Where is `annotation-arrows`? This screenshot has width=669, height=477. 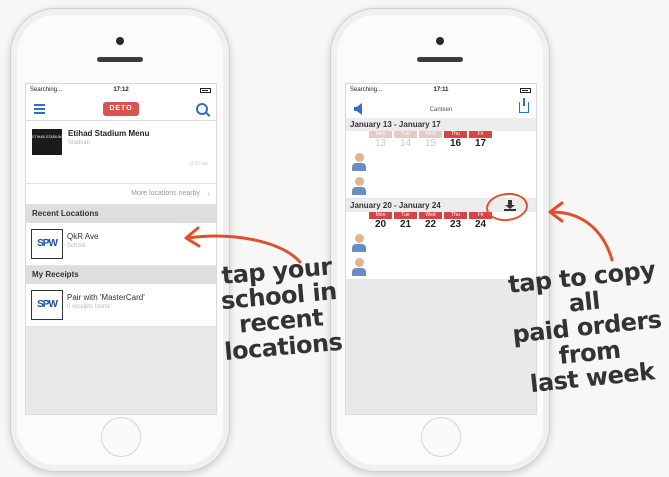
annotation-arrows is located at coordinates (399, 232).